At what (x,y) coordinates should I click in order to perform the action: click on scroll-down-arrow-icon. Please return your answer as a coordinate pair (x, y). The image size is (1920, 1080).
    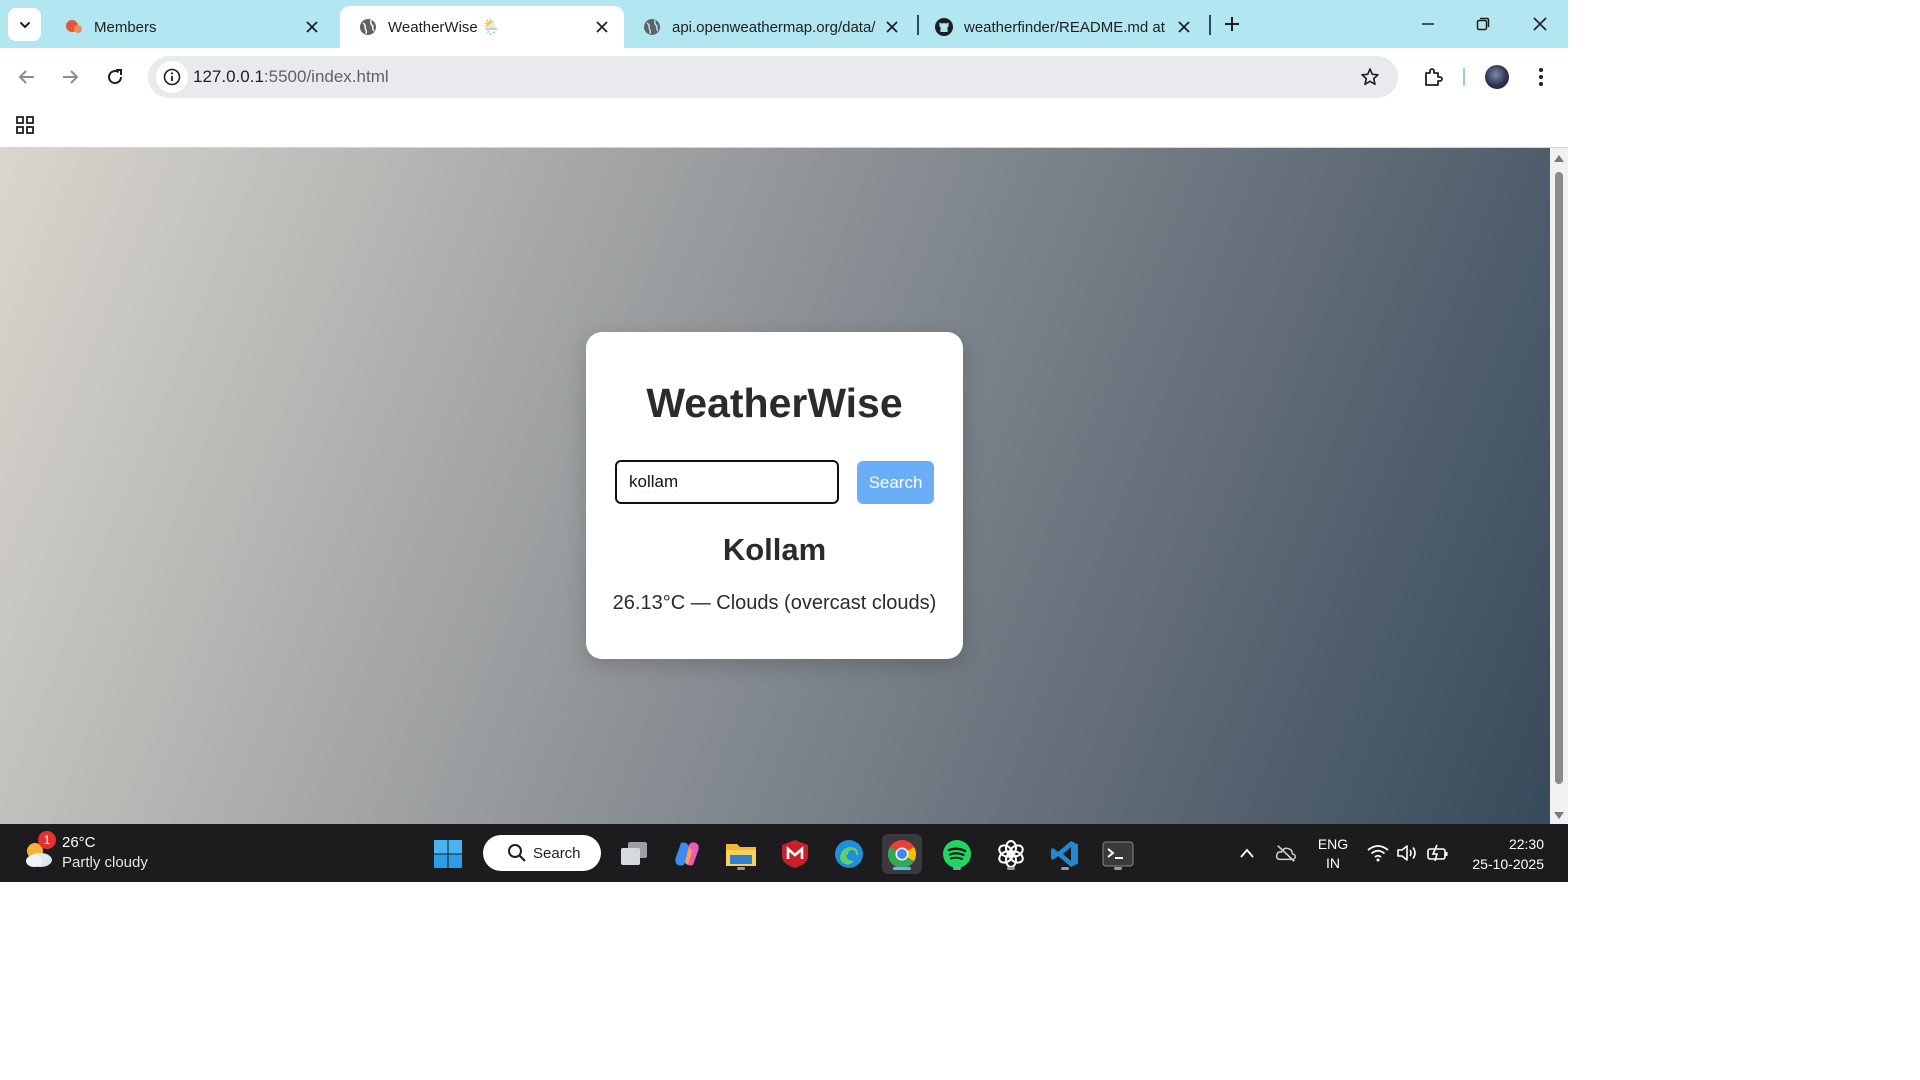
    Looking at the image, I should click on (1559, 816).